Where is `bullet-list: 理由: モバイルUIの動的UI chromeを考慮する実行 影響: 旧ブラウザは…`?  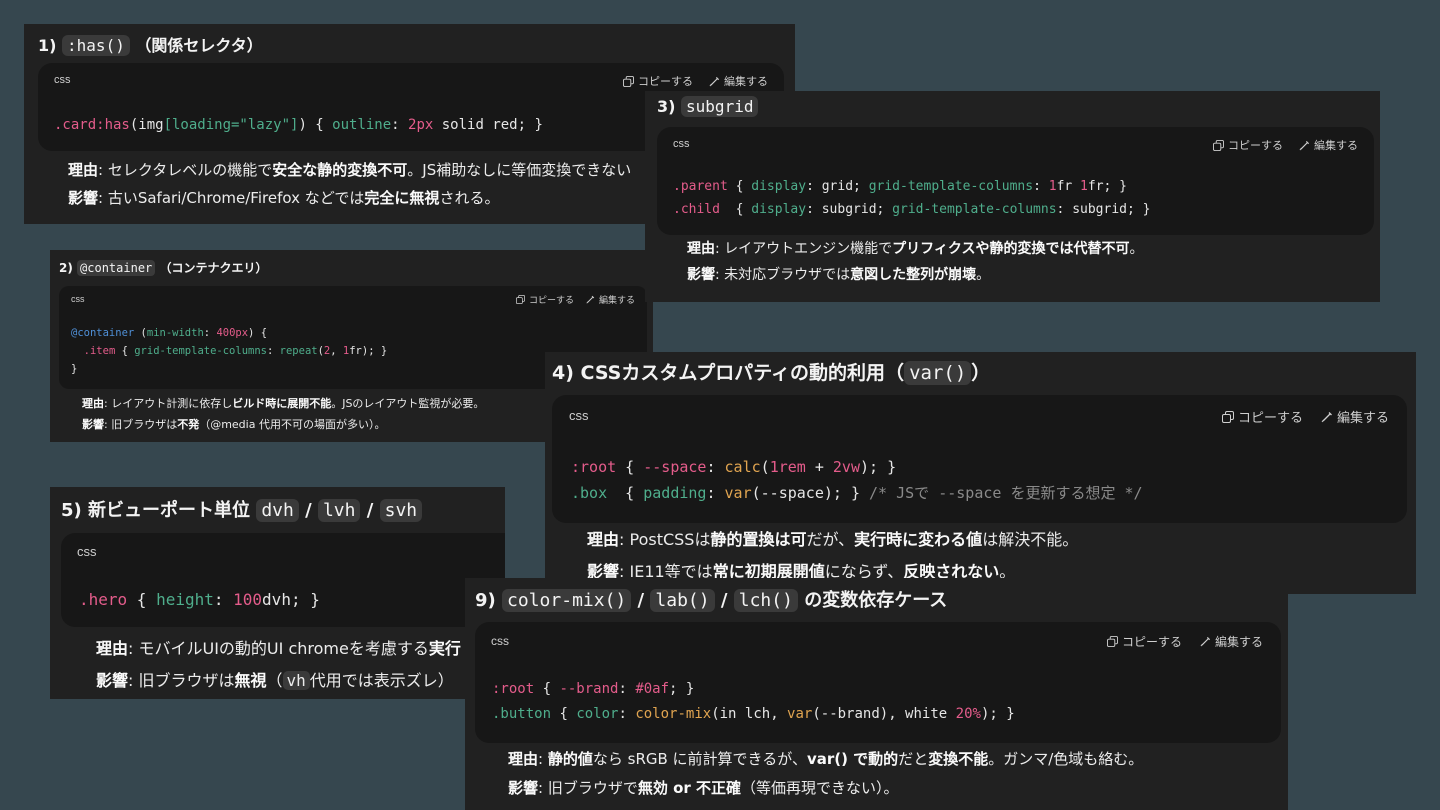 bullet-list: 理由: モバイルUIの動的UI chromeを考慮する実行 影響: 旧ブラウザは… is located at coordinates (268, 665).